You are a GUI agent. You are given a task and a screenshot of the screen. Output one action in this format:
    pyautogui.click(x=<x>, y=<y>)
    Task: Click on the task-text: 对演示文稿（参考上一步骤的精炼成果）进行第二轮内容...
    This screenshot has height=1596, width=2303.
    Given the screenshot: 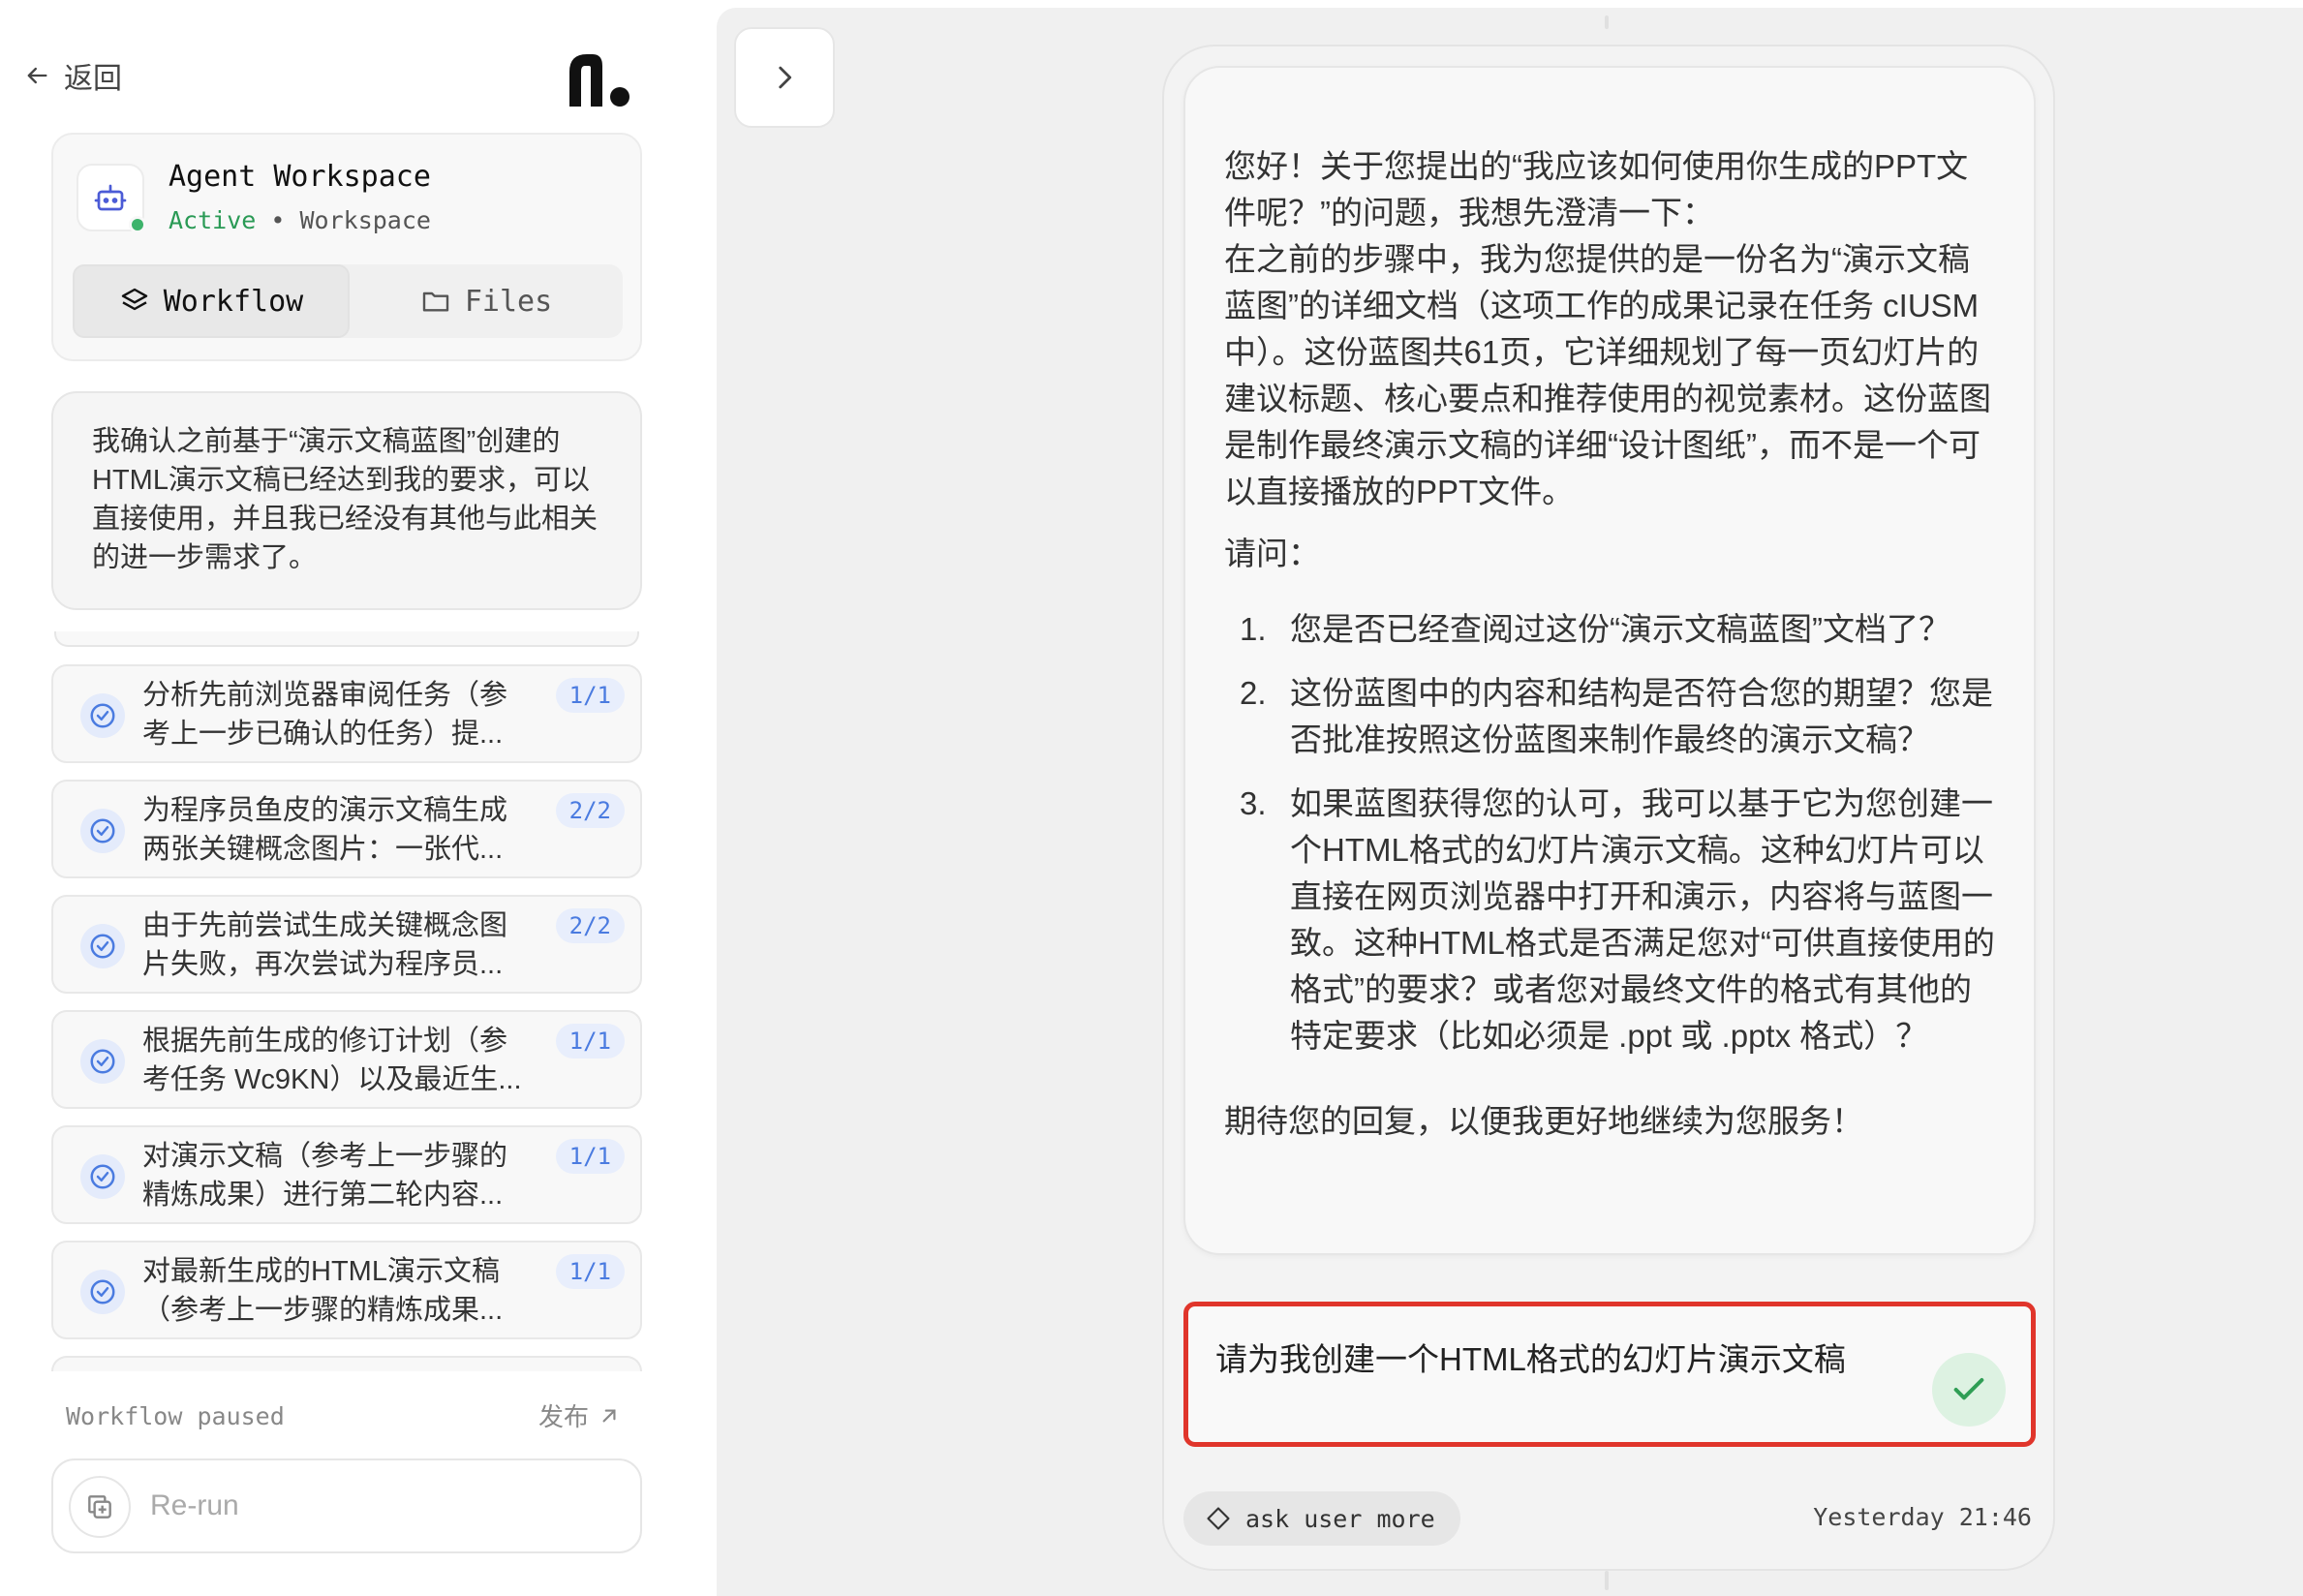 What is the action you would take?
    pyautogui.click(x=325, y=1176)
    